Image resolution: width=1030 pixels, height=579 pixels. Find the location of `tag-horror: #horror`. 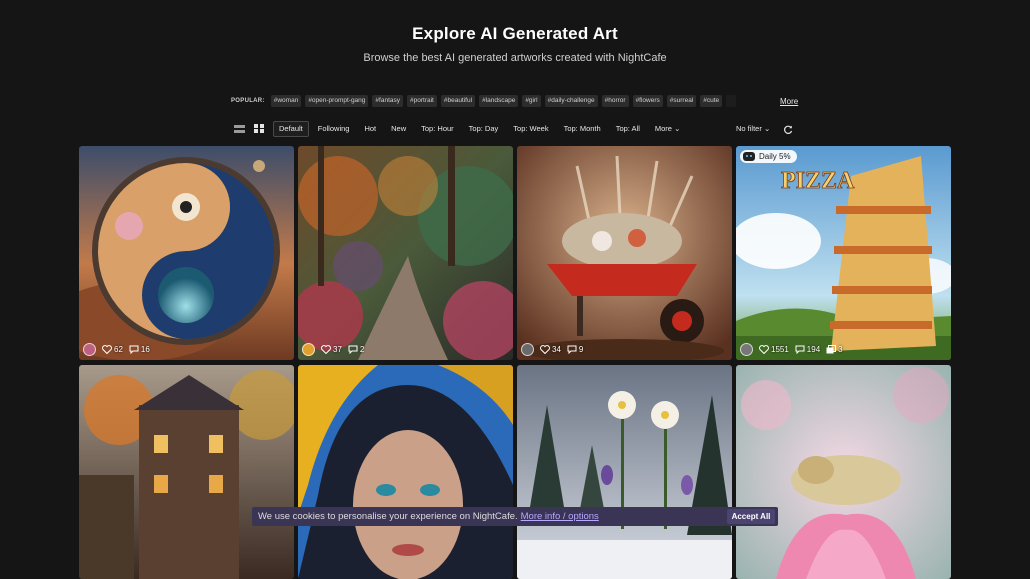

tag-horror: #horror is located at coordinates (615, 101).